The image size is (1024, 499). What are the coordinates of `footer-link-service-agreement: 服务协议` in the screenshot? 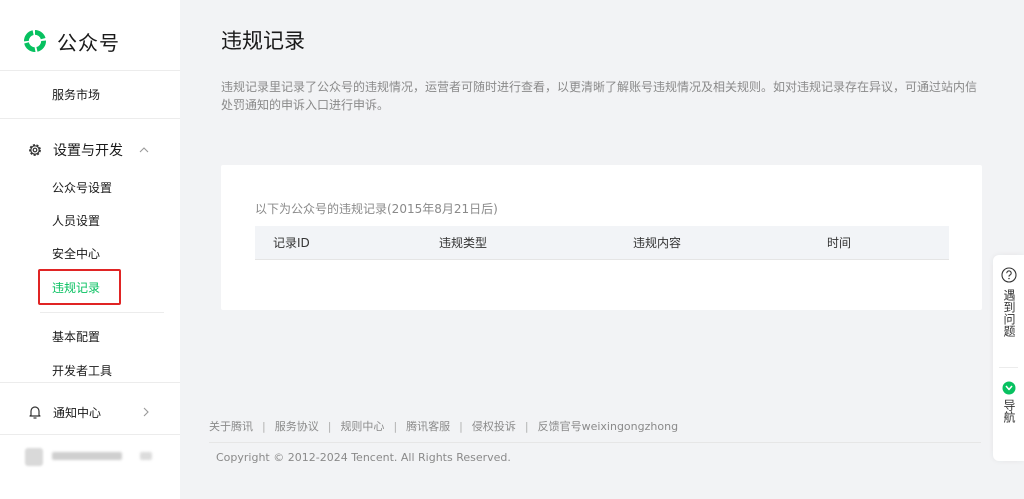 It's located at (297, 427).